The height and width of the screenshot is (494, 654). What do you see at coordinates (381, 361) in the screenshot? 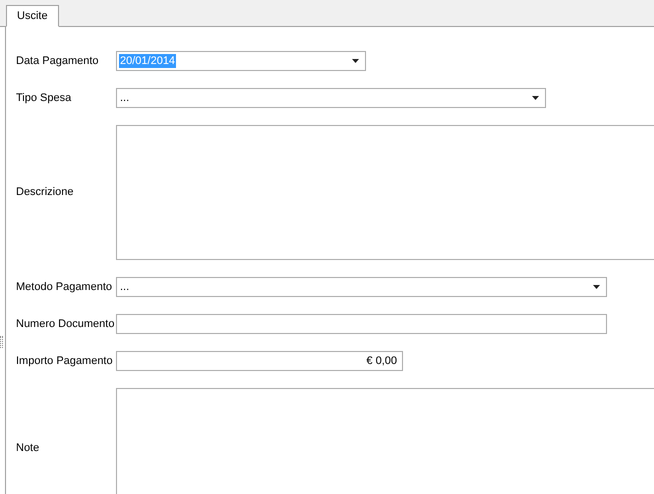
I see `field-value: € 0,00` at bounding box center [381, 361].